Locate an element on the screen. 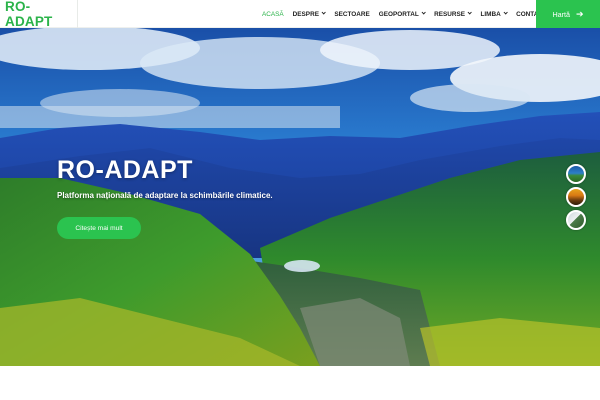 Image resolution: width=600 pixels, height=400 pixels. read-more-button: Citește mai mult is located at coordinates (99, 228).